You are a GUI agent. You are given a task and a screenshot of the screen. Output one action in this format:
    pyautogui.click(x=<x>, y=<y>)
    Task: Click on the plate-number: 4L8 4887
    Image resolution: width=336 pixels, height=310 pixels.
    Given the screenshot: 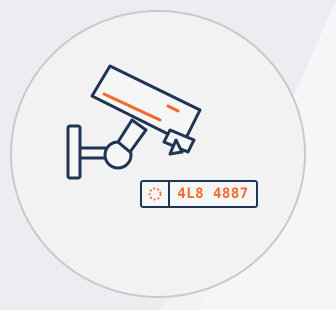 What is the action you would take?
    pyautogui.click(x=213, y=194)
    